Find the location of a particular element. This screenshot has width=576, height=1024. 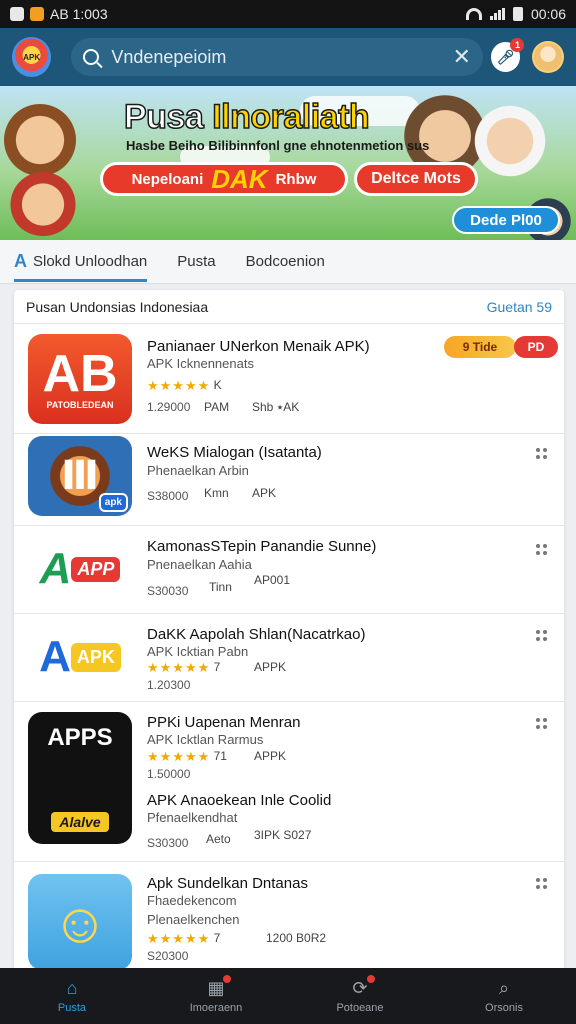

badge-tag: PD is located at coordinates (536, 347).